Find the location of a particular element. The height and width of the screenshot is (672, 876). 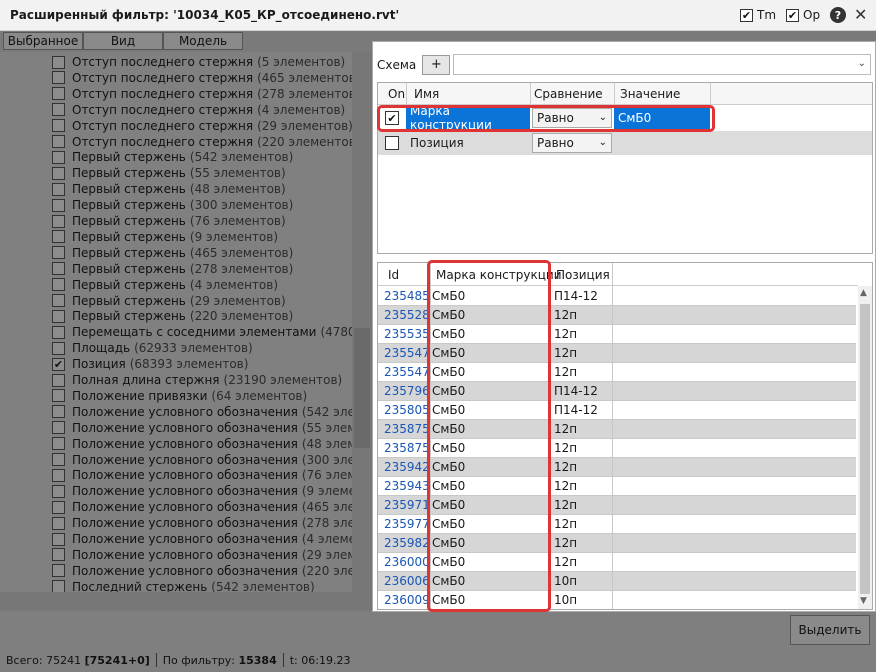

filter-row: ✔ Марка конструкции Равно ⌄ СмБ0 is located at coordinates (625, 118).